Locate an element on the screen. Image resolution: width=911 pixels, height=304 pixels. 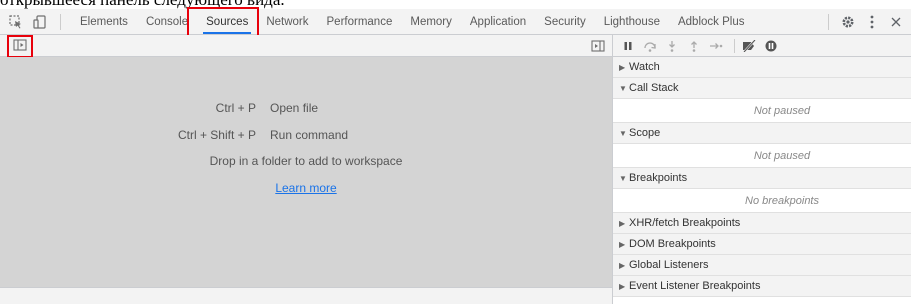
section-title: Call Stack is located at coordinates (654, 88).